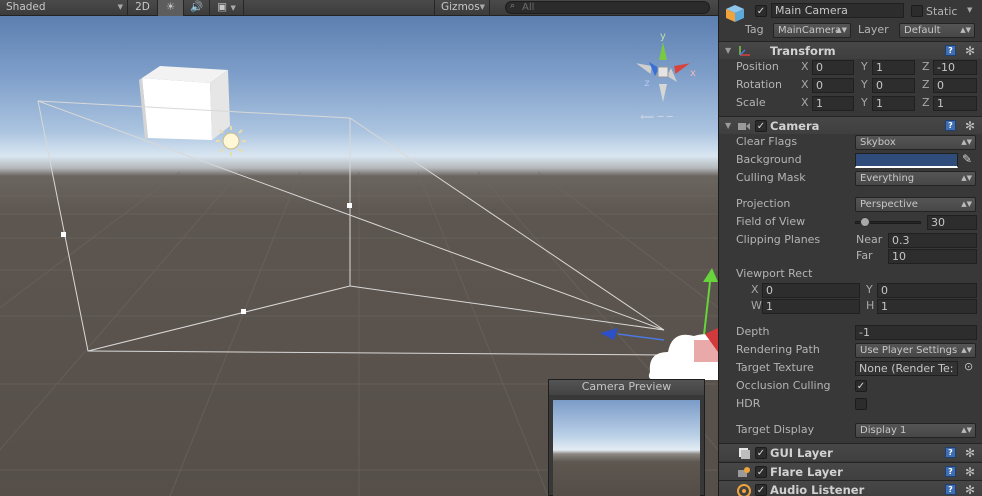  I want to click on object-name-field: Main Camera, so click(837, 10).